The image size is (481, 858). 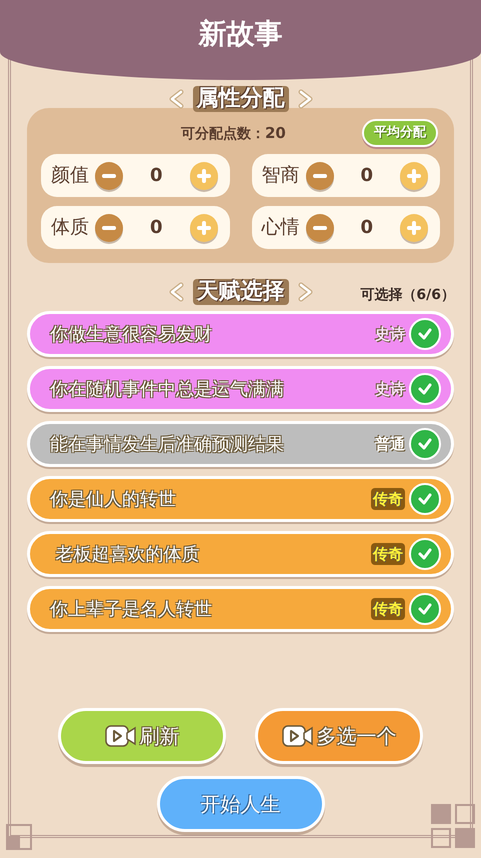 I want to click on points-label: 可分配点数：20, so click(x=233, y=133).